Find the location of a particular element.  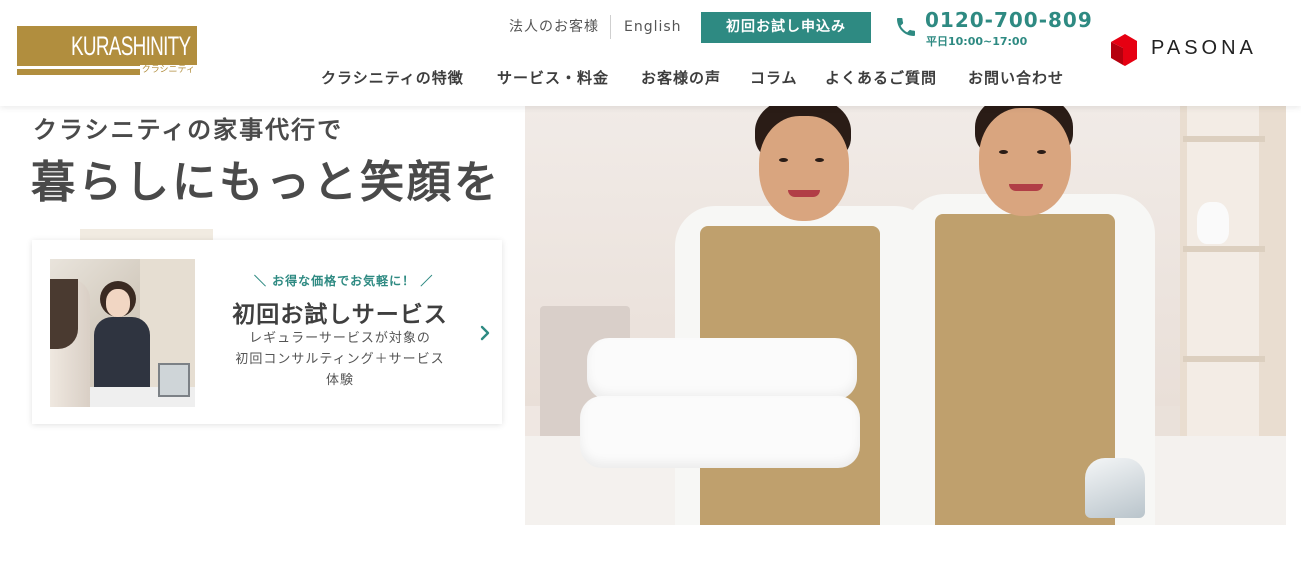

nav-item-contact: お問い合わせ is located at coordinates (1016, 78).